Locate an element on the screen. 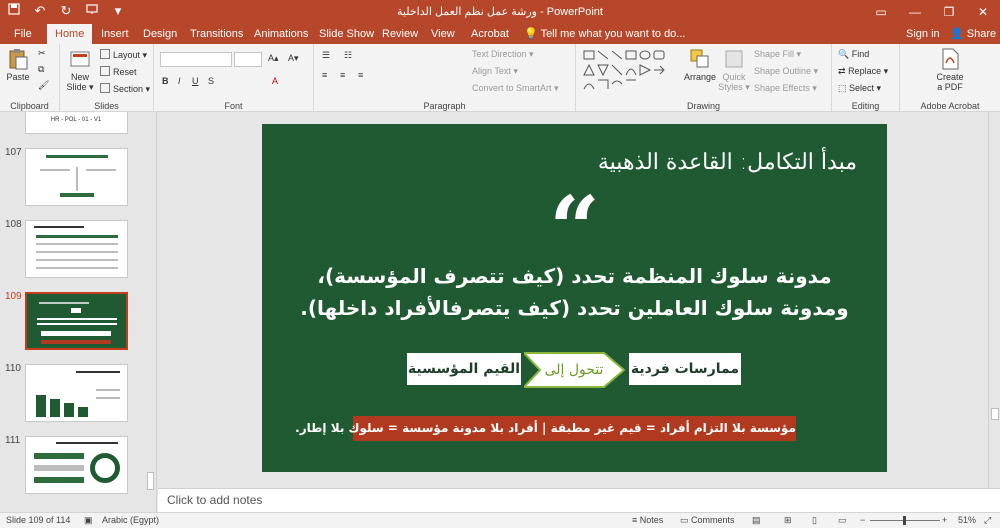 This screenshot has width=1000, height=528. shrink-font-icon: A▾ is located at coordinates (293, 58).